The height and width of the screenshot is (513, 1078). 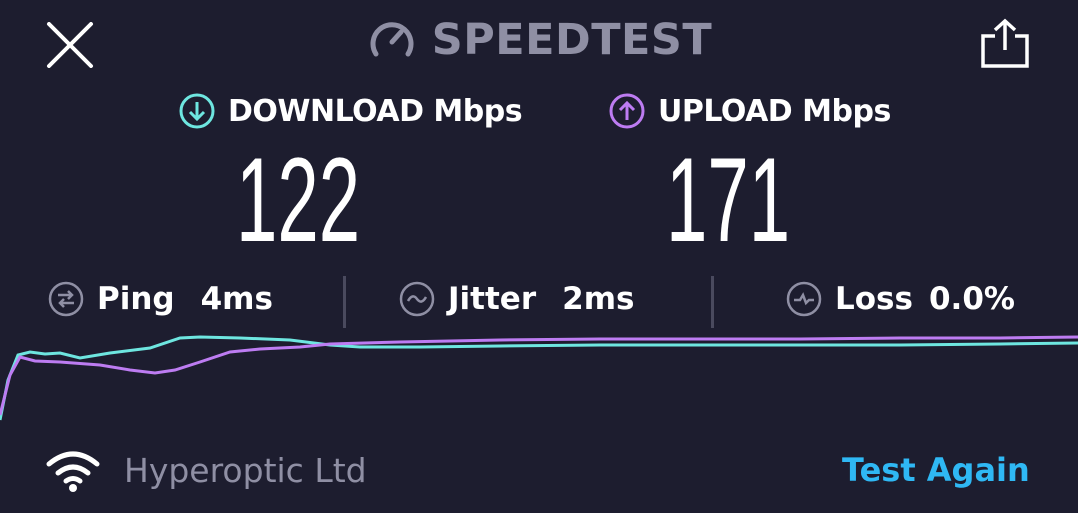 What do you see at coordinates (936, 470) in the screenshot?
I see `test-again-button: Test Again` at bounding box center [936, 470].